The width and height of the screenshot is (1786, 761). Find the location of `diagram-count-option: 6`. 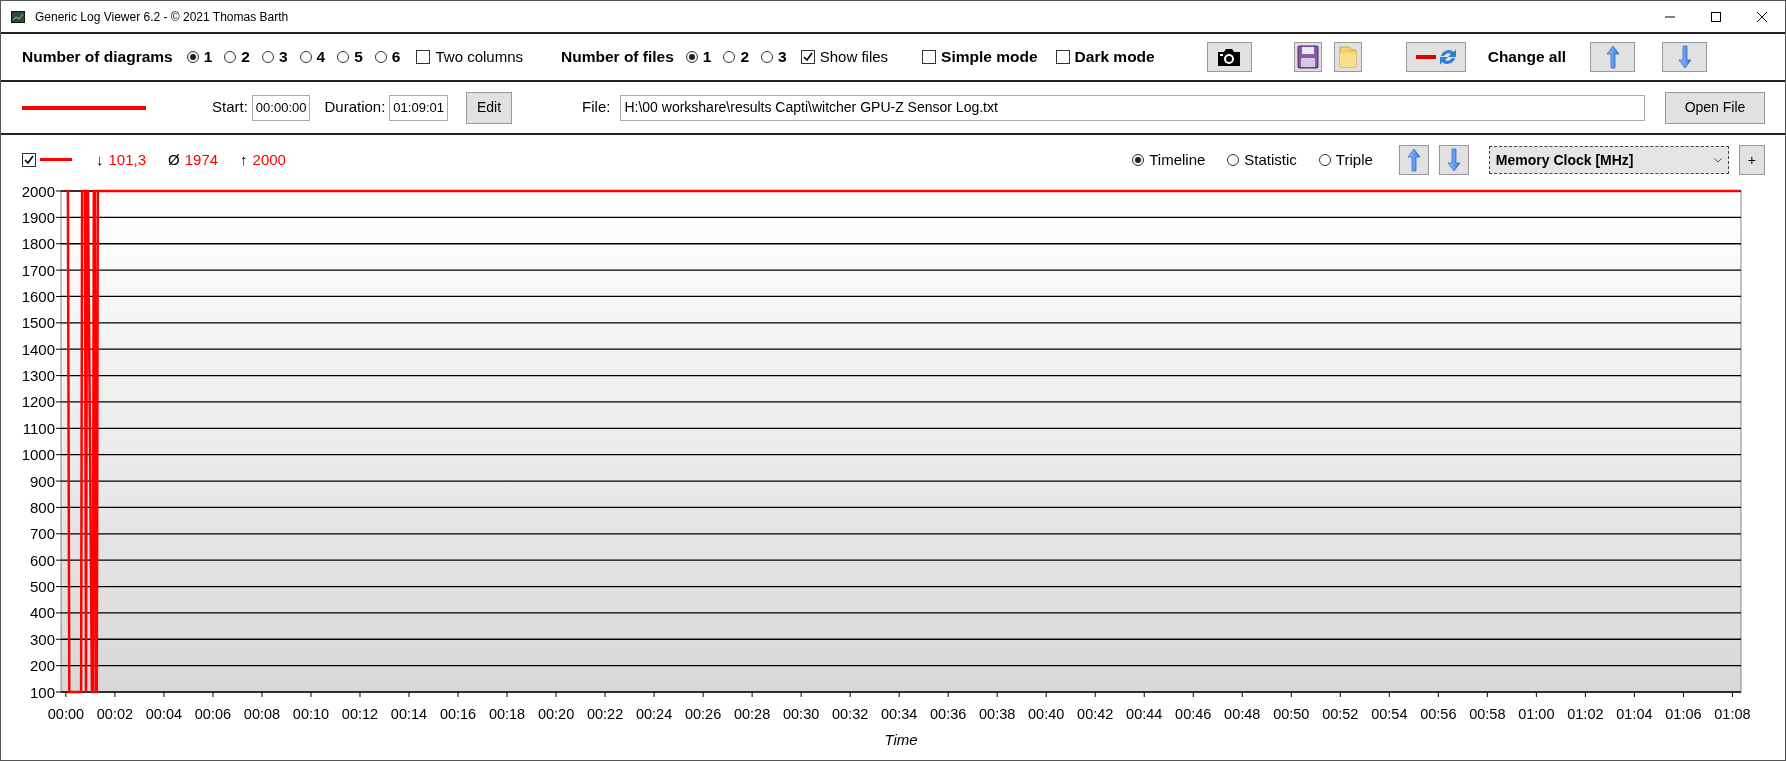

diagram-count-option: 6 is located at coordinates (387, 57).